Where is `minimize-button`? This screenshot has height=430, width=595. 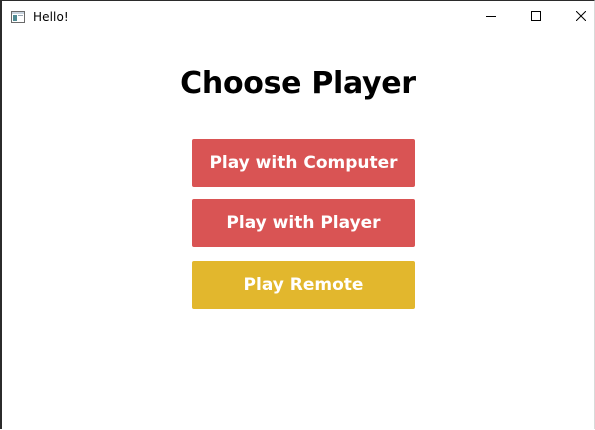 minimize-button is located at coordinates (491, 16).